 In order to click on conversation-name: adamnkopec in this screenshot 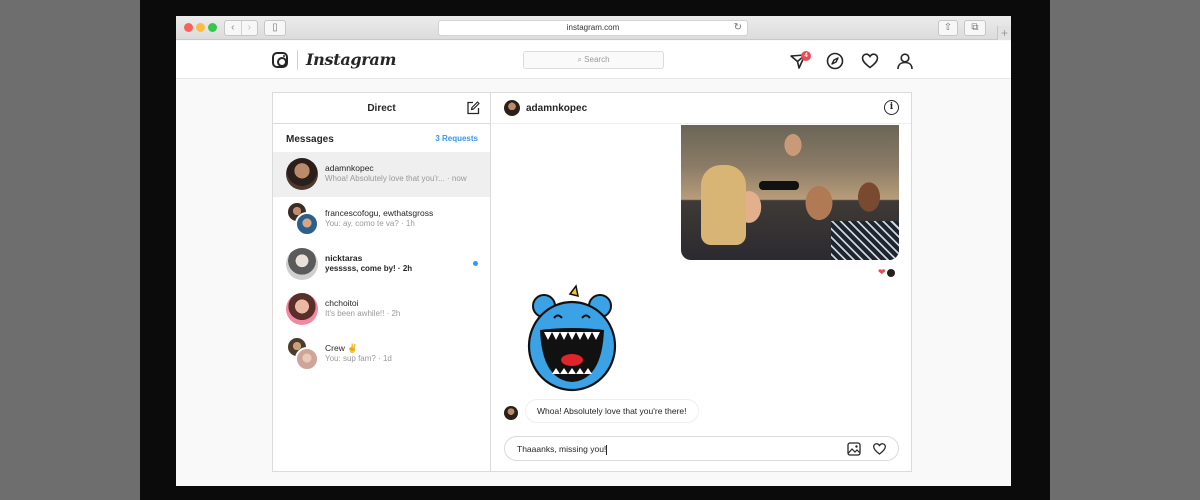, I will do `click(349, 168)`.